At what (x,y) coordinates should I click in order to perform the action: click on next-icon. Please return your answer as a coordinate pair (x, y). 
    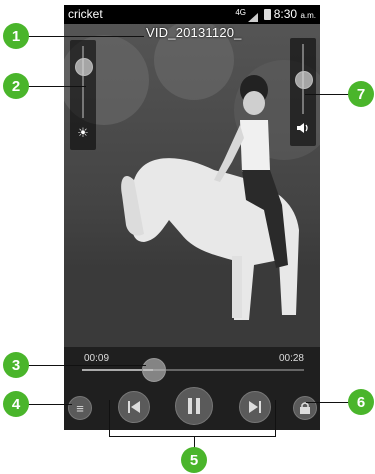
    Looking at the image, I should click on (255, 407).